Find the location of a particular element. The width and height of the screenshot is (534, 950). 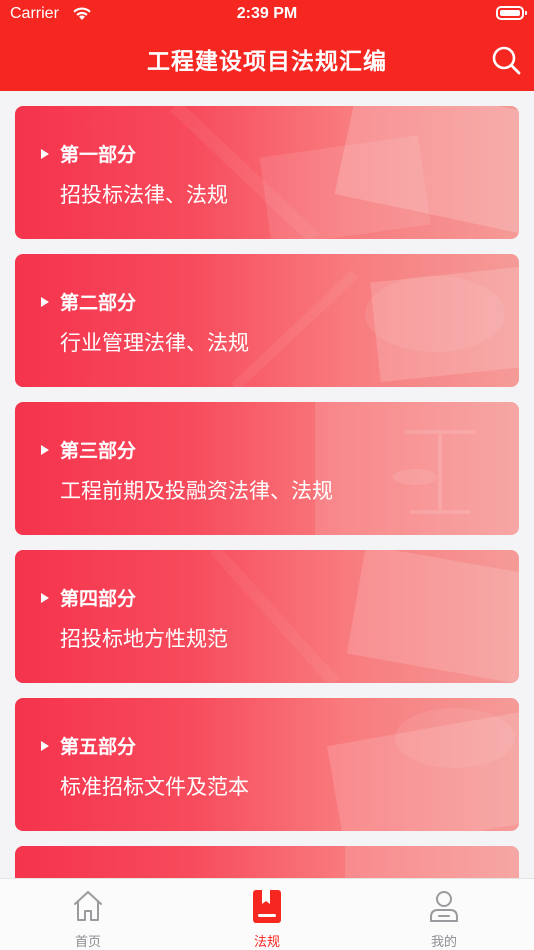

section-card-4: 第四部分 招投标地方性规范 is located at coordinates (267, 616).